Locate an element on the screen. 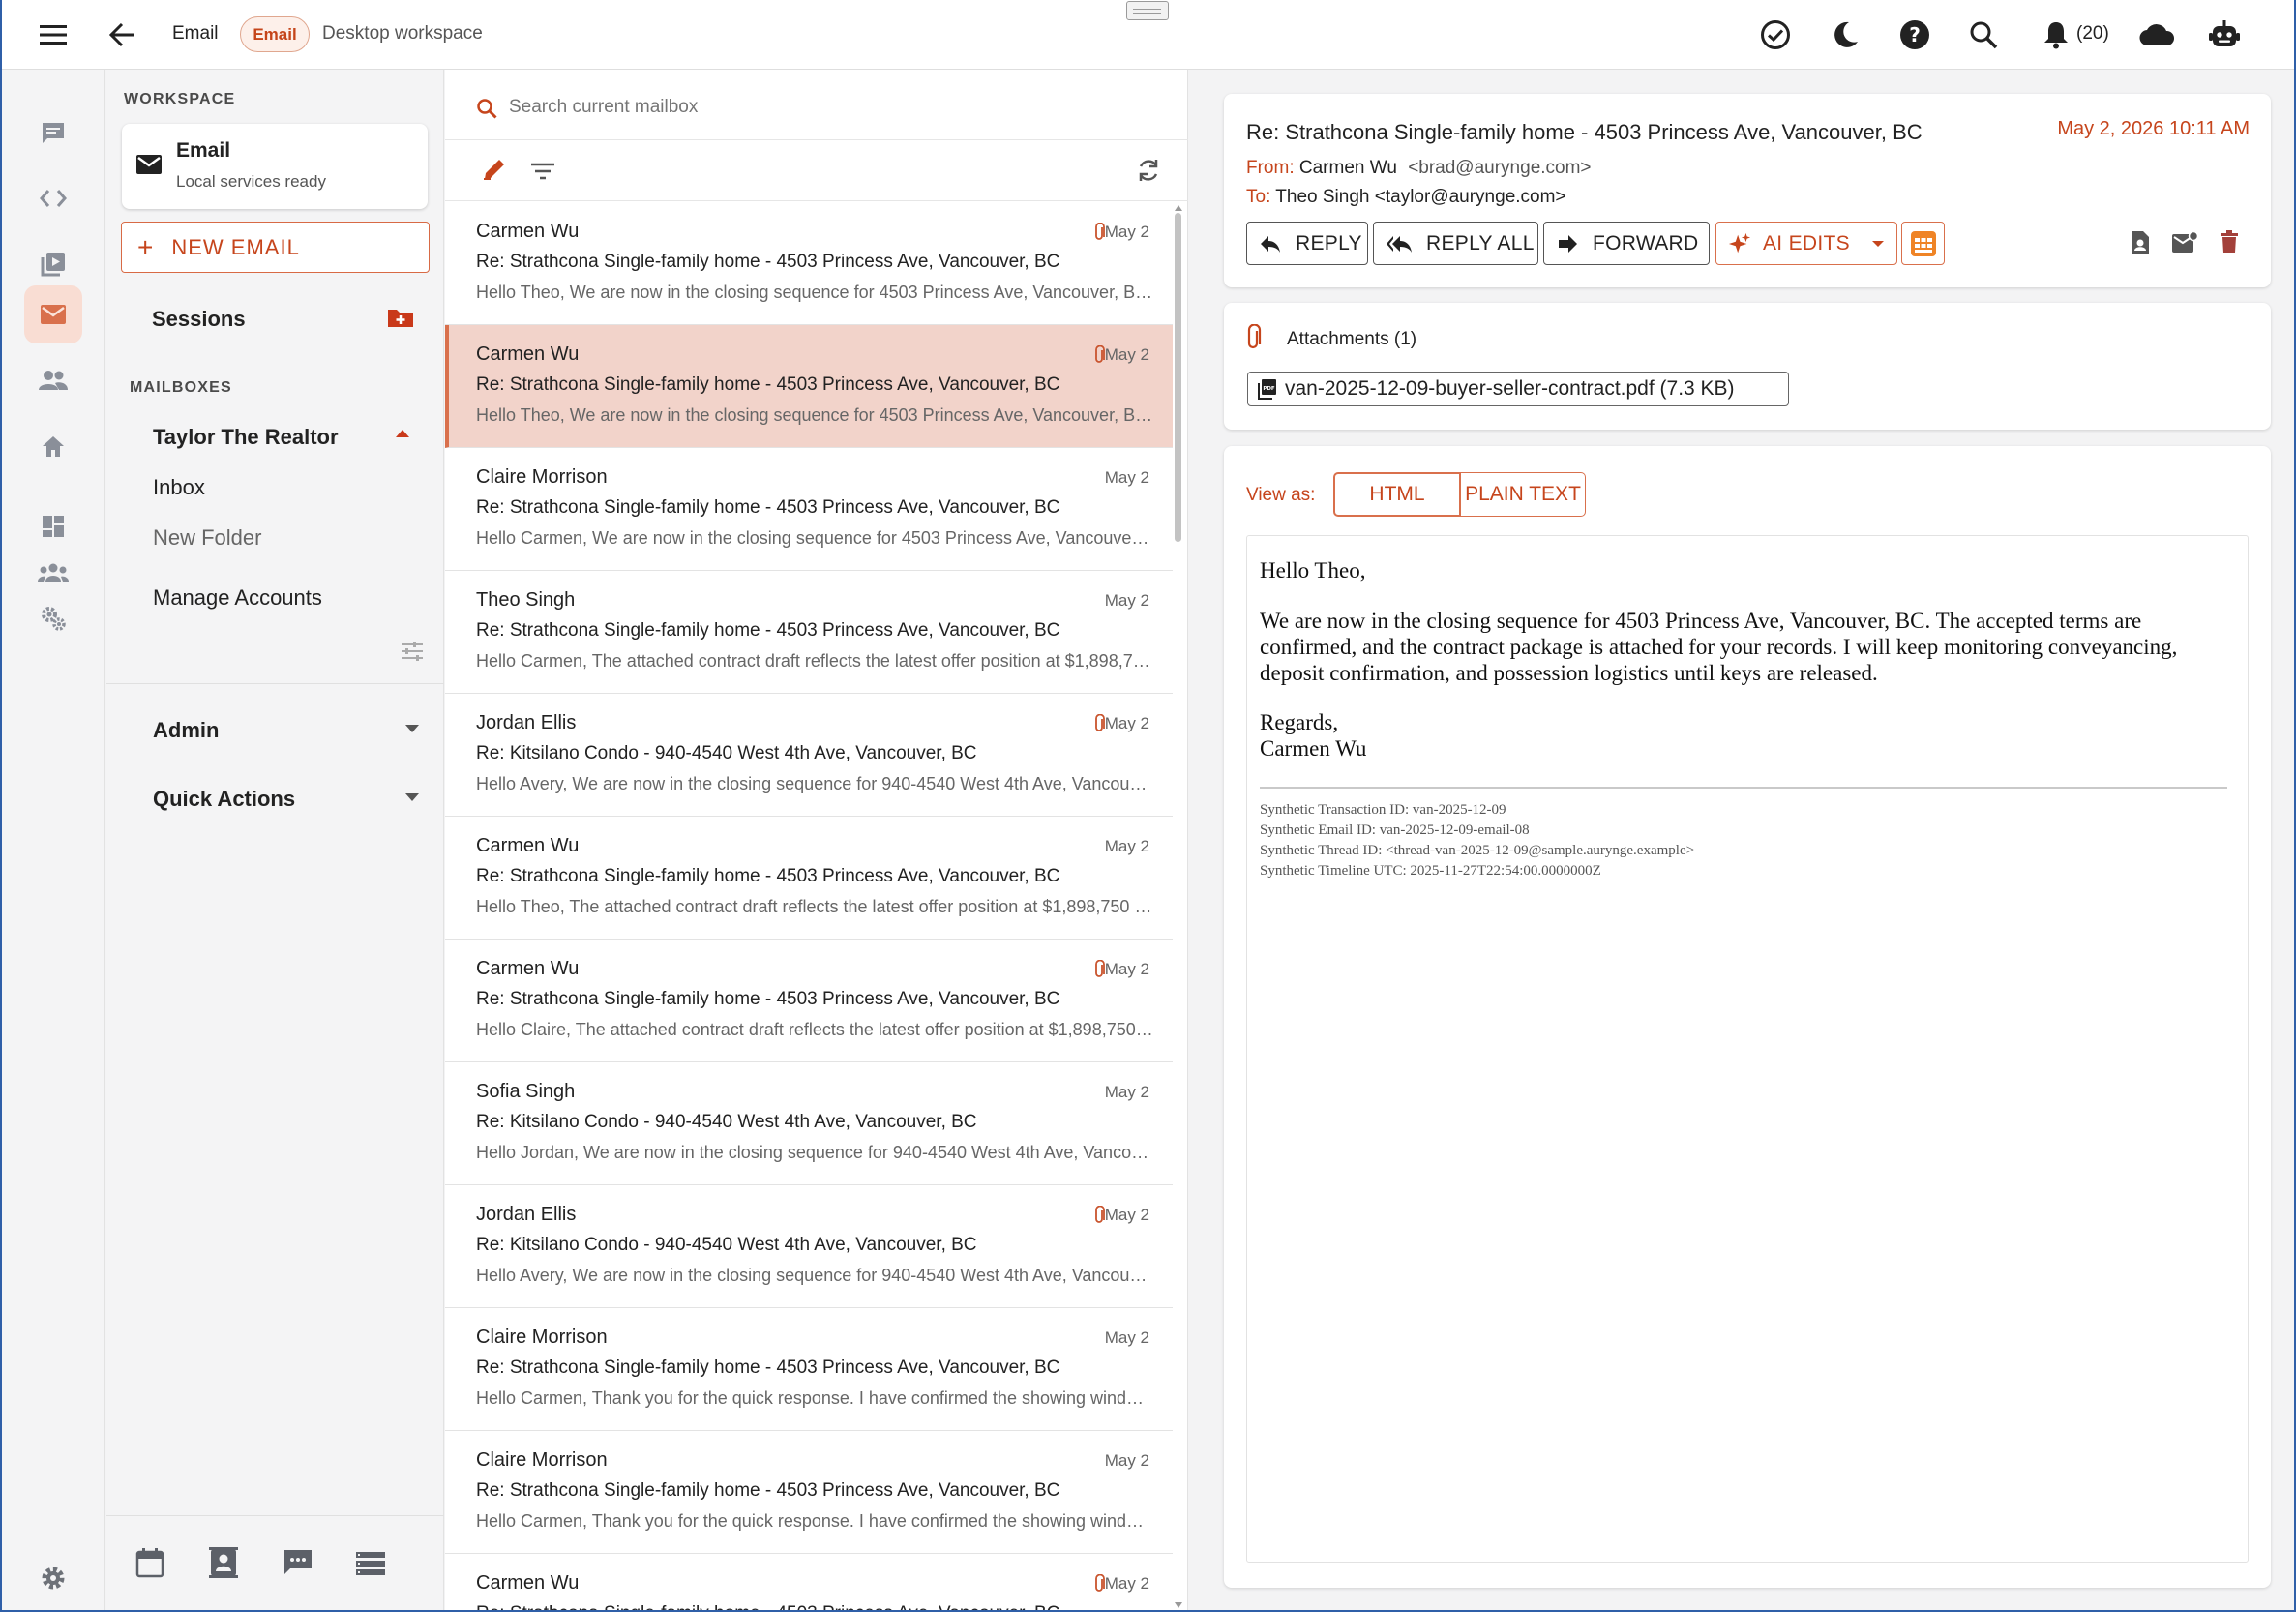  to-value: Theo Singh <taylor@aurynge.com> is located at coordinates (1420, 197).